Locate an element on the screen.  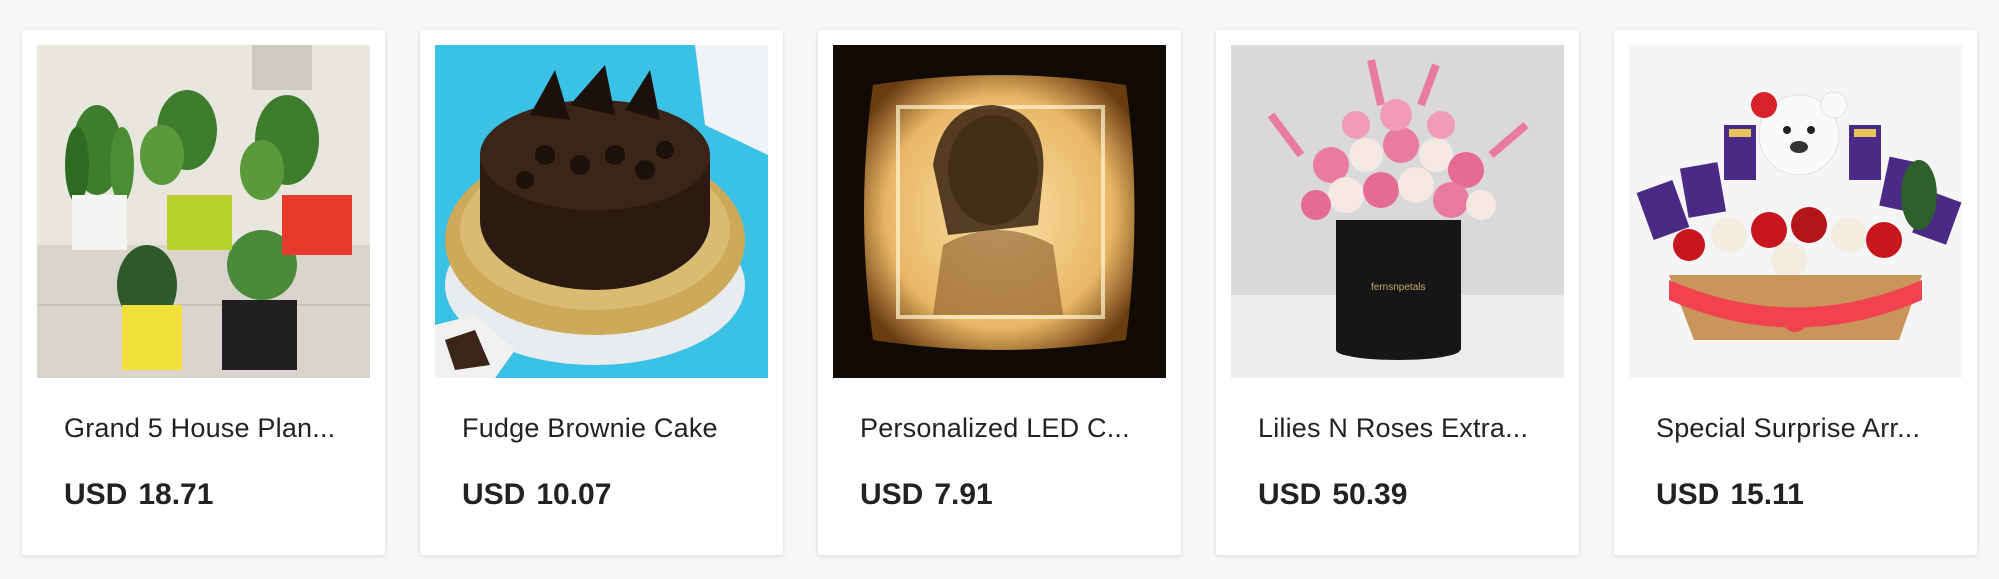
price-value: 7.91 is located at coordinates (963, 494).